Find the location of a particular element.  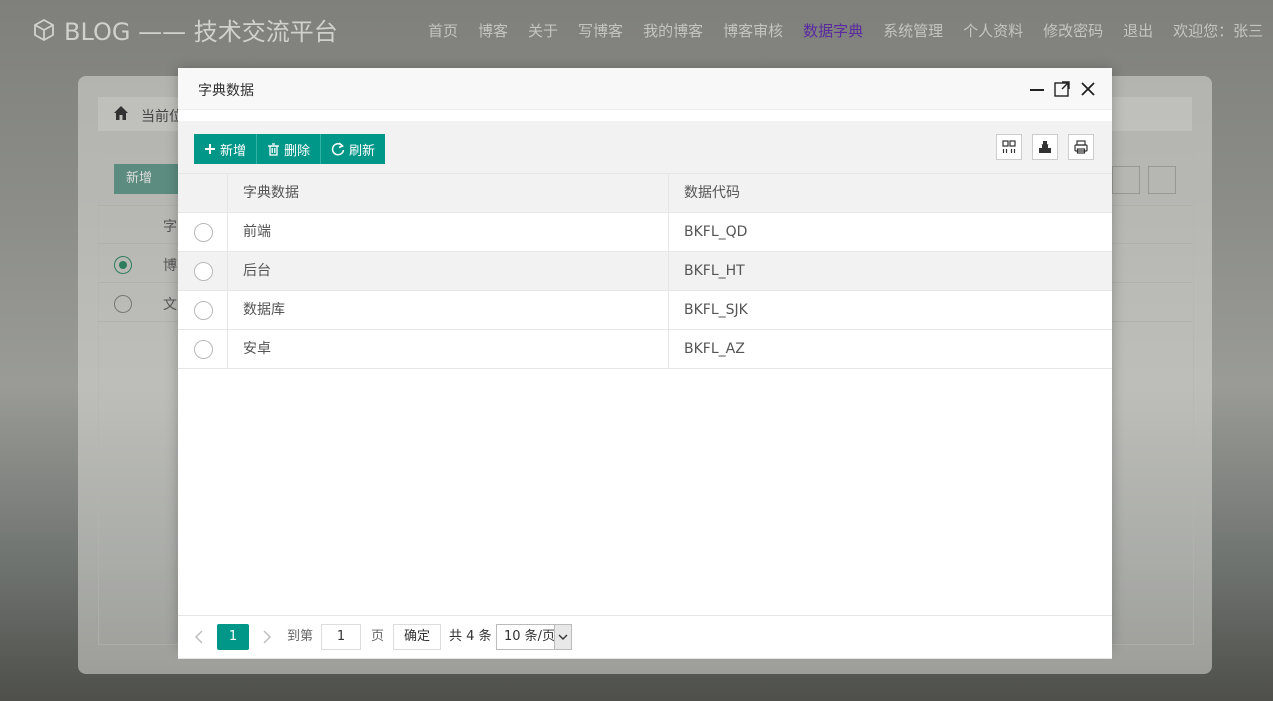

refresh-button-label: 刷新 is located at coordinates (362, 151).